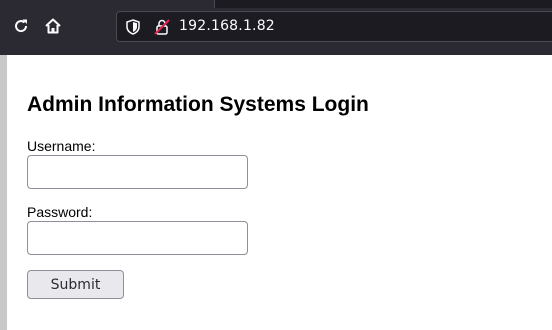  I want to click on home-button, so click(53, 26).